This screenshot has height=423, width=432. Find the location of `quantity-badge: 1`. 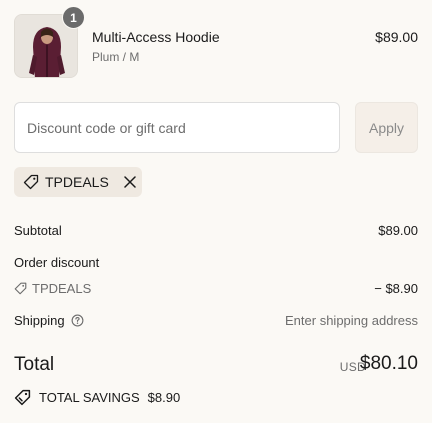

quantity-badge: 1 is located at coordinates (73, 17).